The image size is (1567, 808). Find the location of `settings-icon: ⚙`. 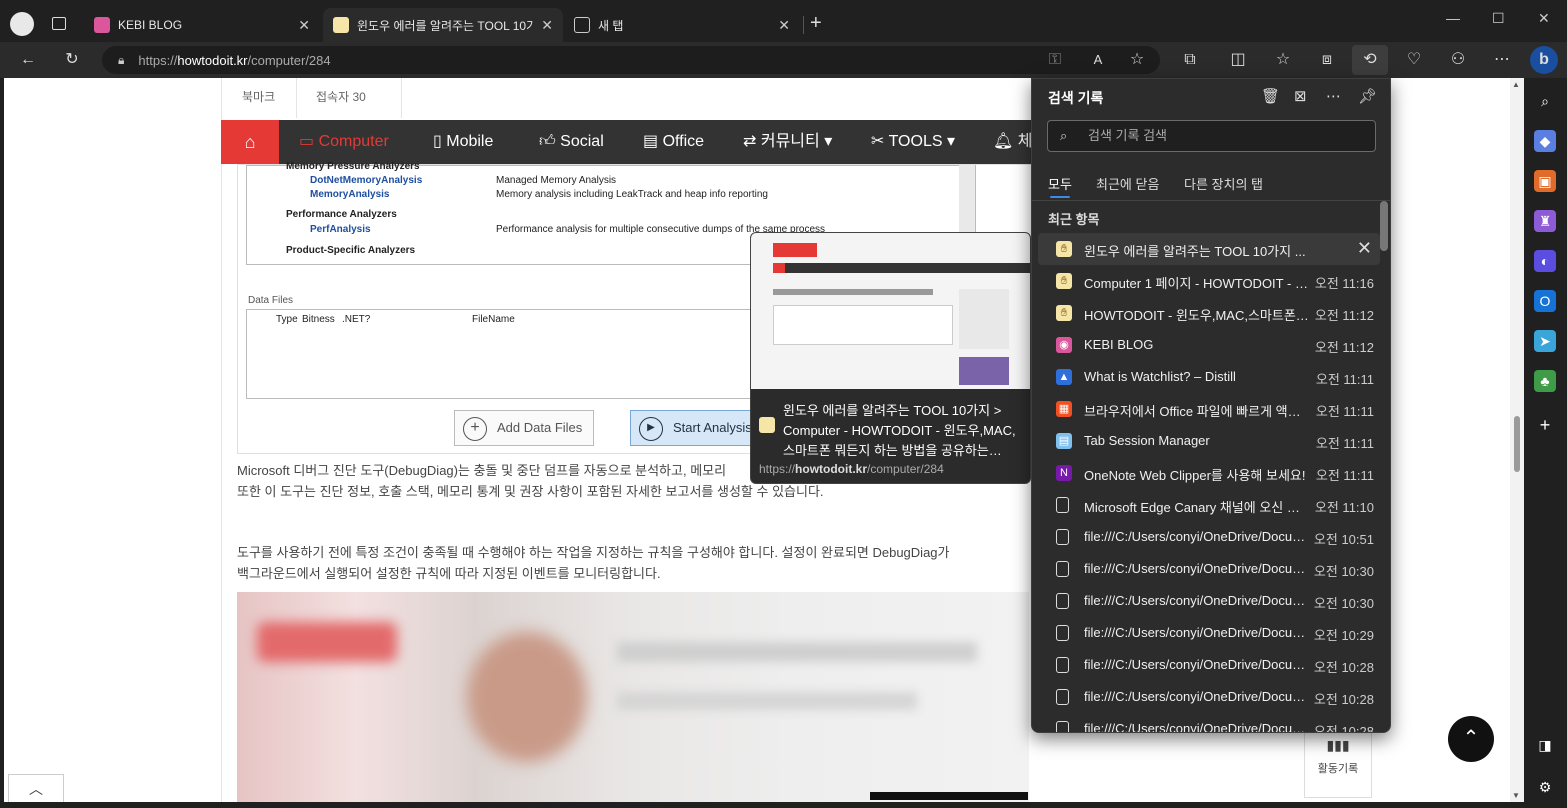

settings-icon: ⚙ is located at coordinates (1545, 787).